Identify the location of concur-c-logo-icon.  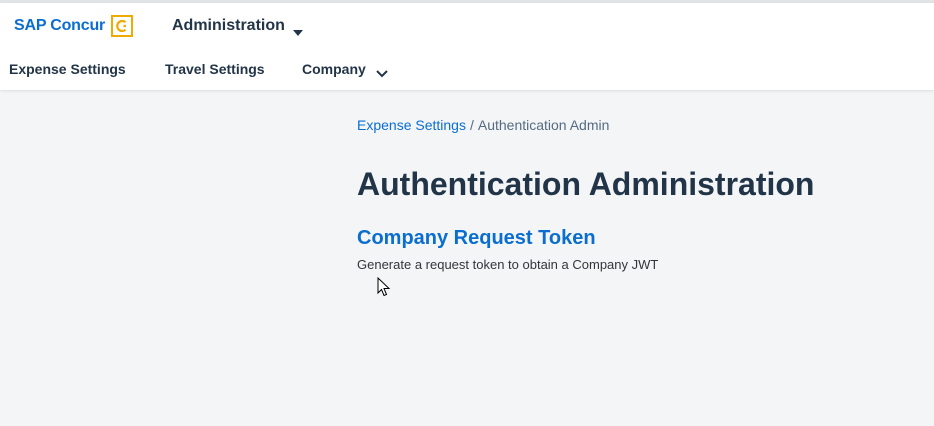
(122, 26).